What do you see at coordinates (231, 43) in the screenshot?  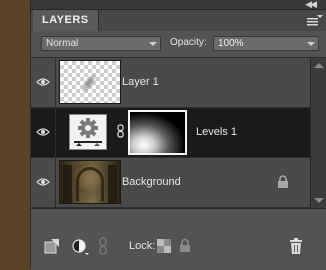 I see `opacity-value: 100%` at bounding box center [231, 43].